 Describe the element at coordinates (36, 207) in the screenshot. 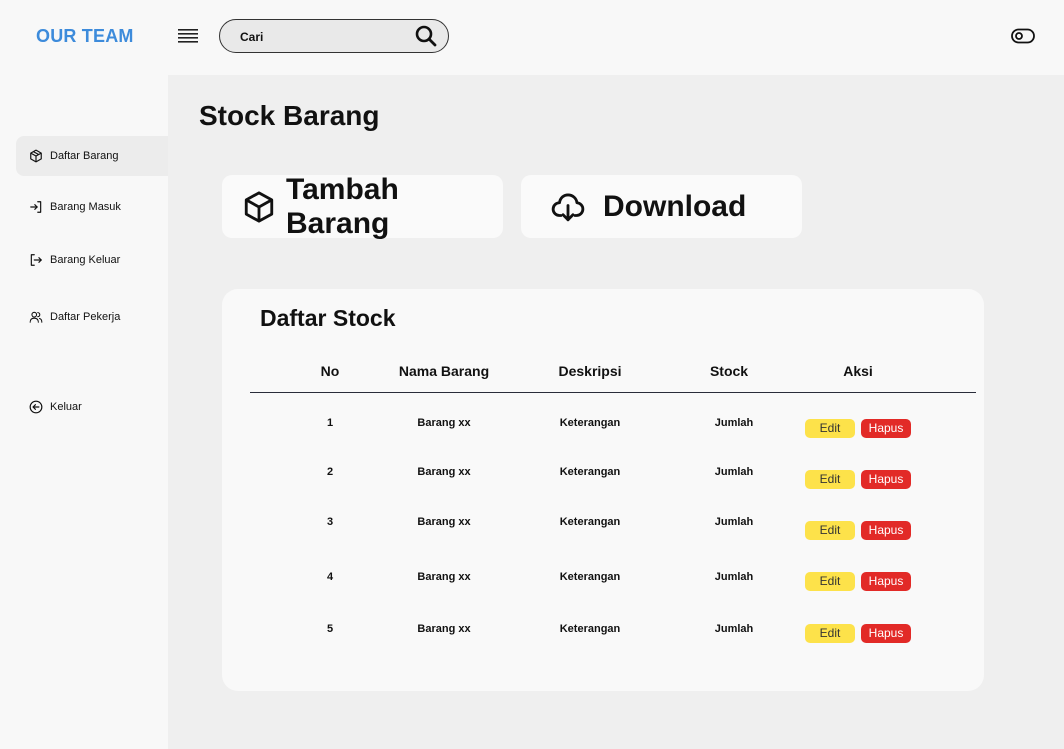

I see `login-arrow-icon` at that location.